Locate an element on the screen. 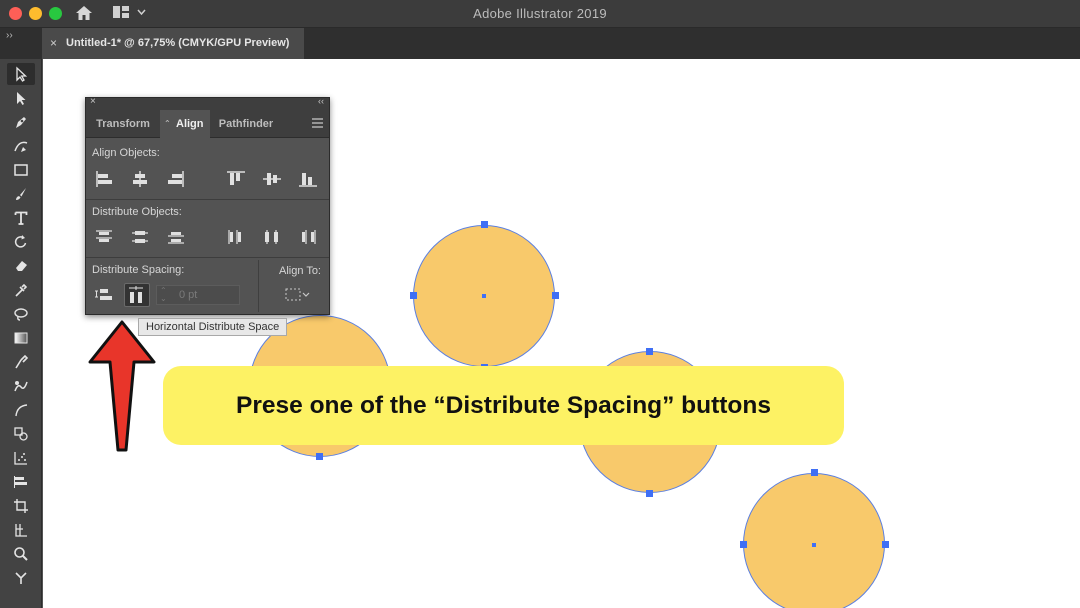 This screenshot has width=1080, height=608. type-tool-icon is located at coordinates (21, 218).